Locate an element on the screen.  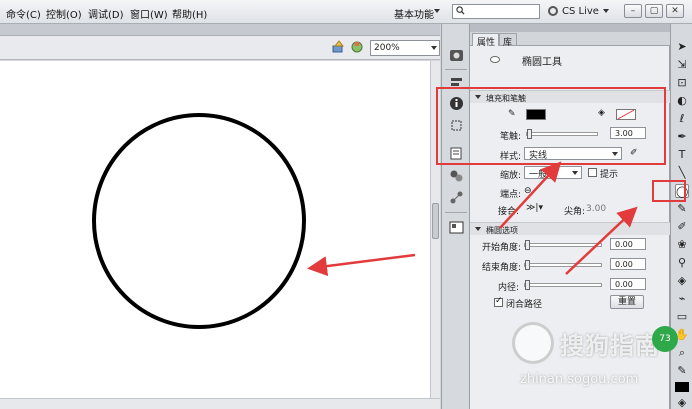
sogou-logo is located at coordinates (533, 343).